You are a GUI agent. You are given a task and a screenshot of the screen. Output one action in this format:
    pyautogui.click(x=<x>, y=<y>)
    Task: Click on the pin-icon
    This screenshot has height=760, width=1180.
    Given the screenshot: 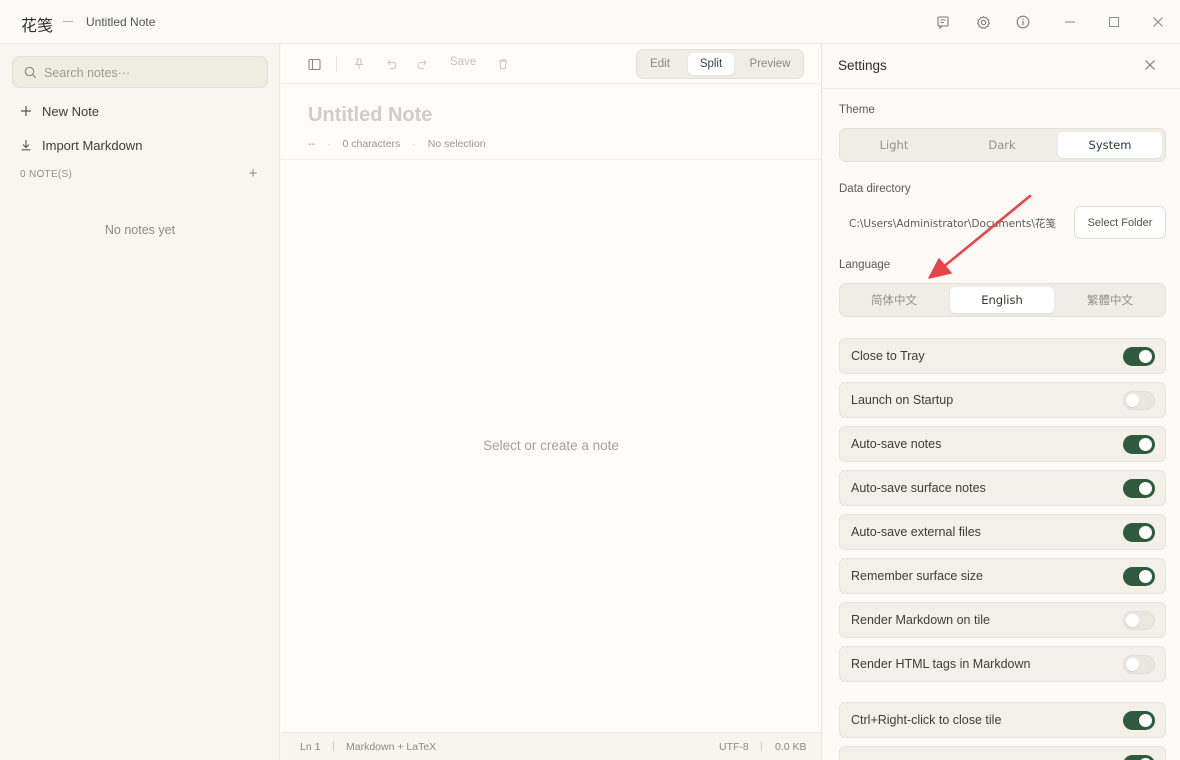 What is the action you would take?
    pyautogui.click(x=359, y=64)
    